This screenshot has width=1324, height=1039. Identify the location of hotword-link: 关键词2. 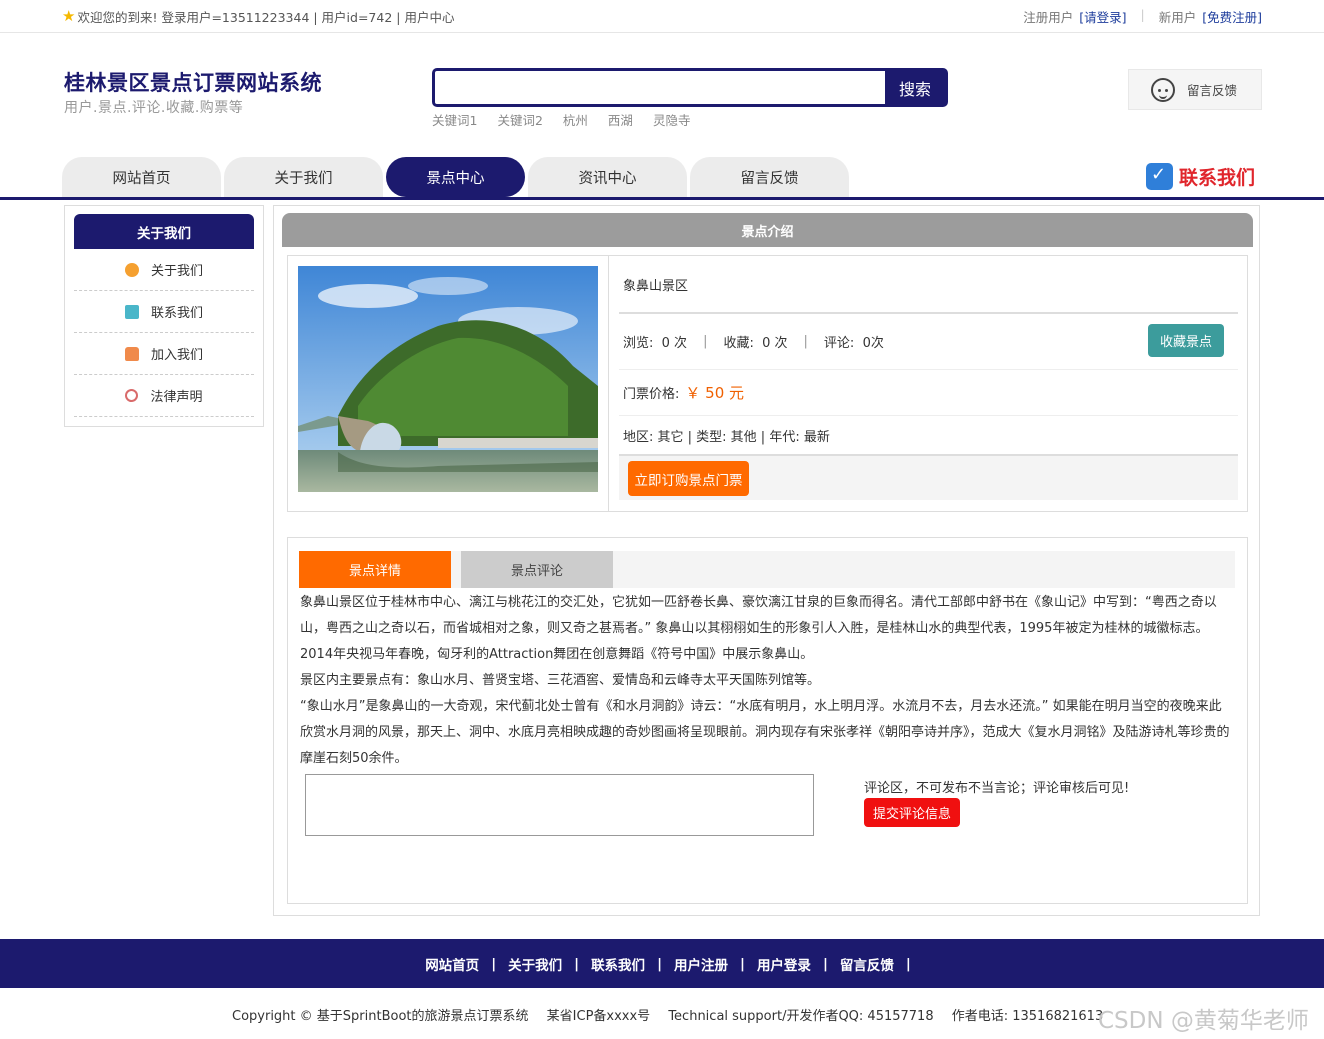
(519, 119).